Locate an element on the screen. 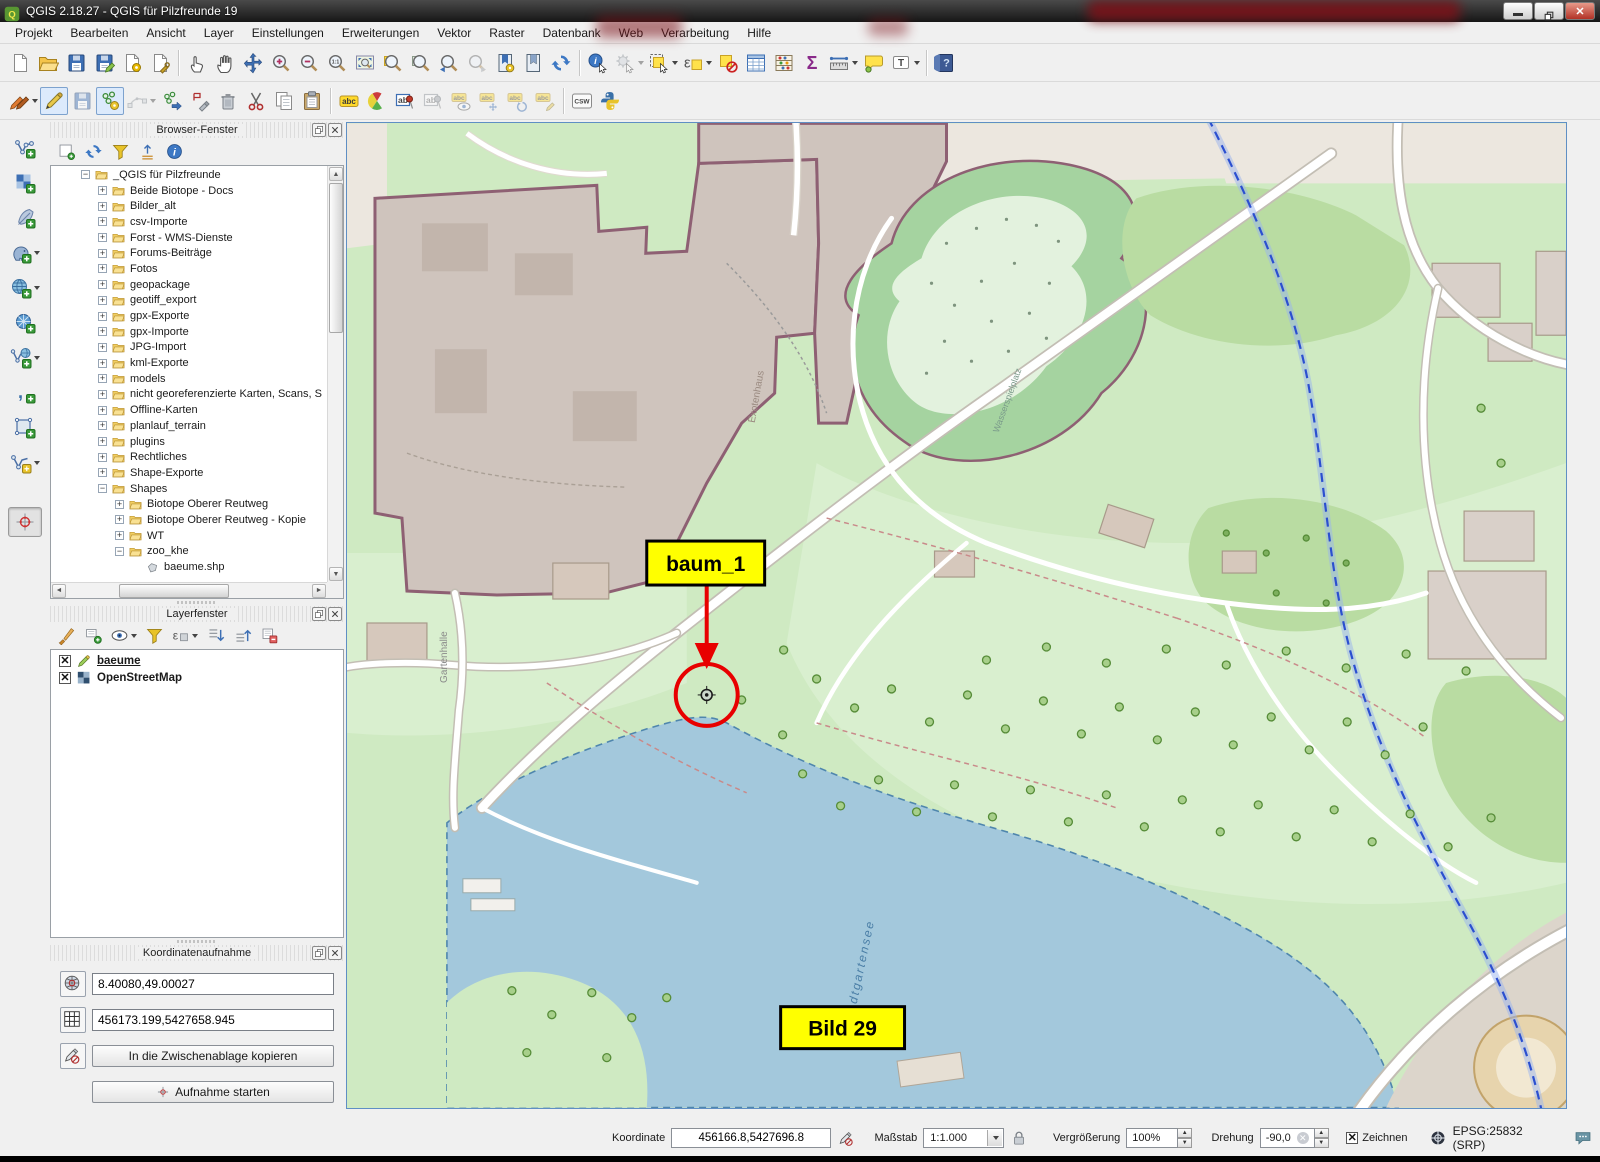 The width and height of the screenshot is (1600, 1162). collapse-tree-button is located at coordinates (147, 152).